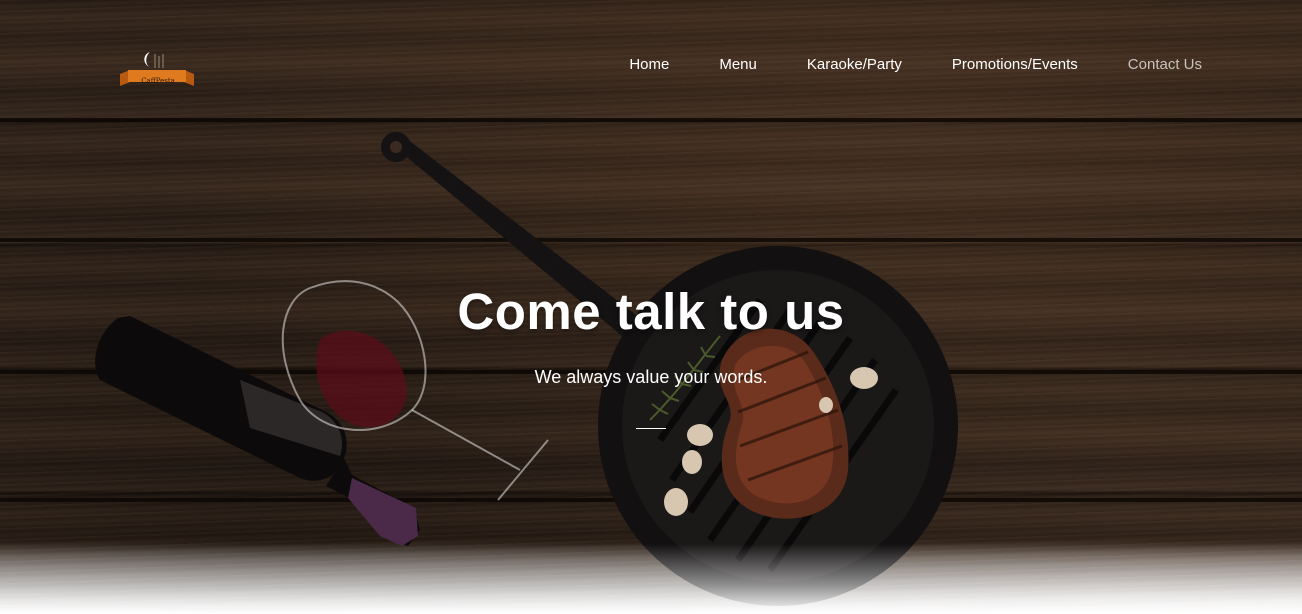  I want to click on moon-cup-logo-icon, so click(157, 69).